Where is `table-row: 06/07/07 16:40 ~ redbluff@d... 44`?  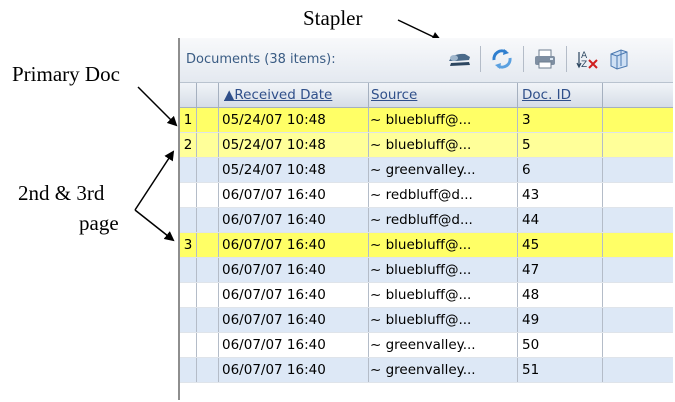 table-row: 06/07/07 16:40 ~ redbluff@d... 44 is located at coordinates (426, 220).